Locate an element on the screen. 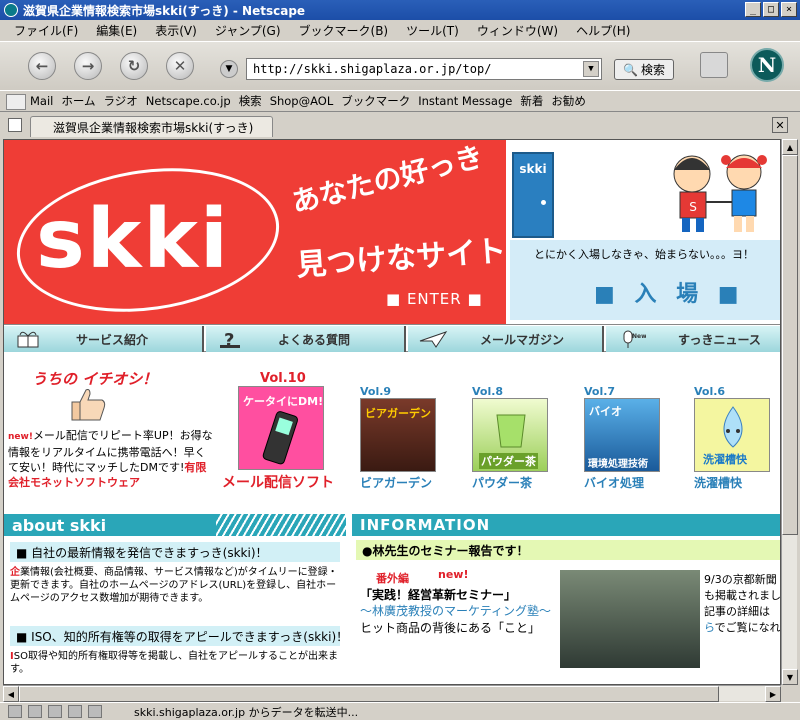  vol6-image: 洗濯槽快 is located at coordinates (732, 435).